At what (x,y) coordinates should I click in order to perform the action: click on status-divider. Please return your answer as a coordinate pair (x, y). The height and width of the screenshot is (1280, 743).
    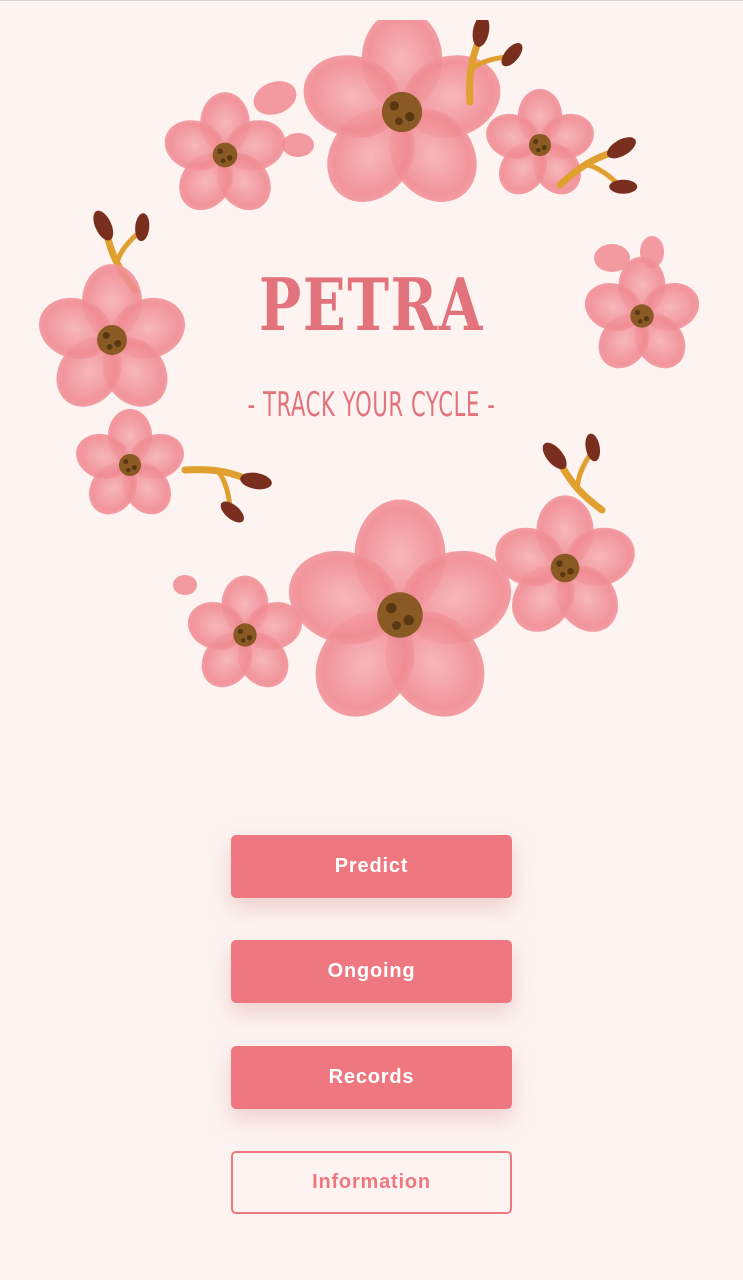
    Looking at the image, I should click on (371, 0).